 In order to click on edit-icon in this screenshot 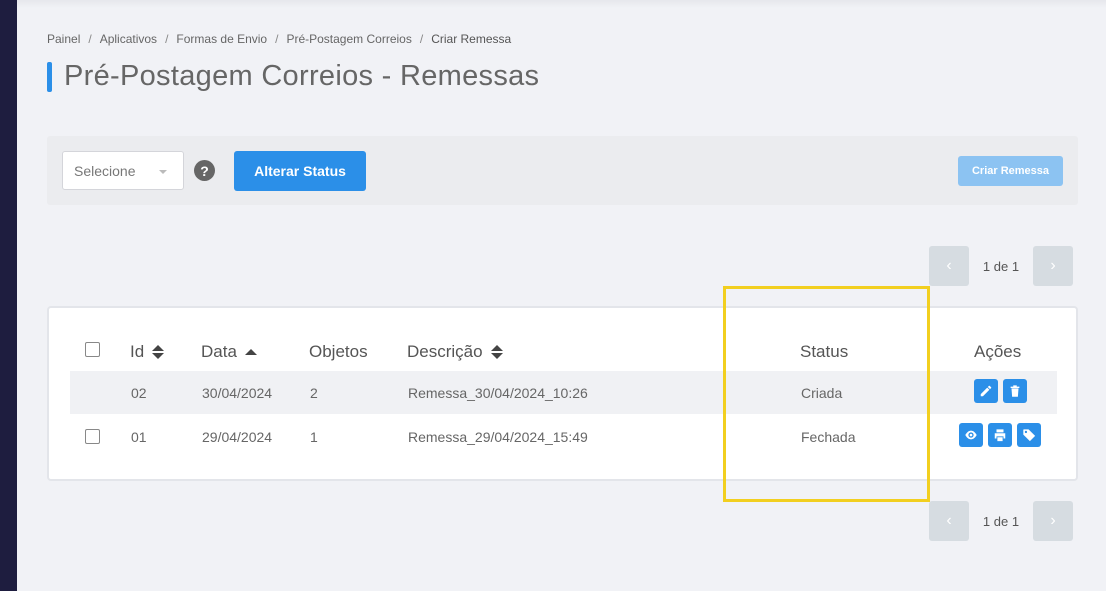, I will do `click(986, 391)`.